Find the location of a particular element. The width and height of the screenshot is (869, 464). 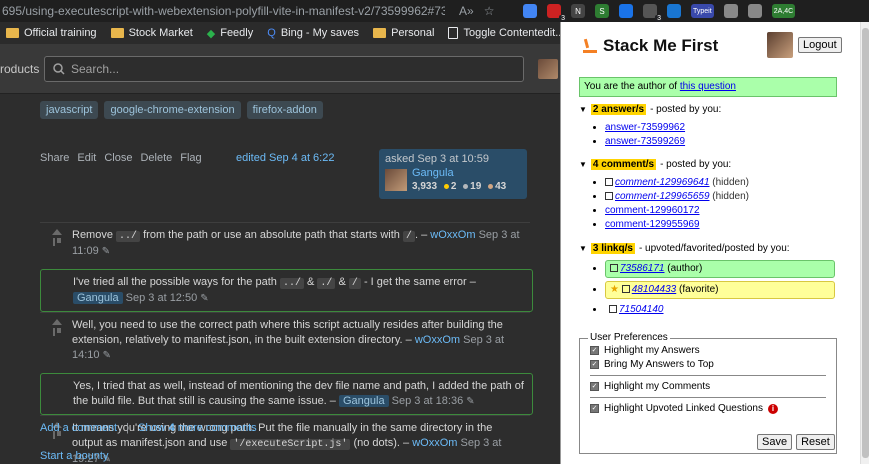

tag-google-chrome-extension: google-chrome-extension is located at coordinates (172, 110).